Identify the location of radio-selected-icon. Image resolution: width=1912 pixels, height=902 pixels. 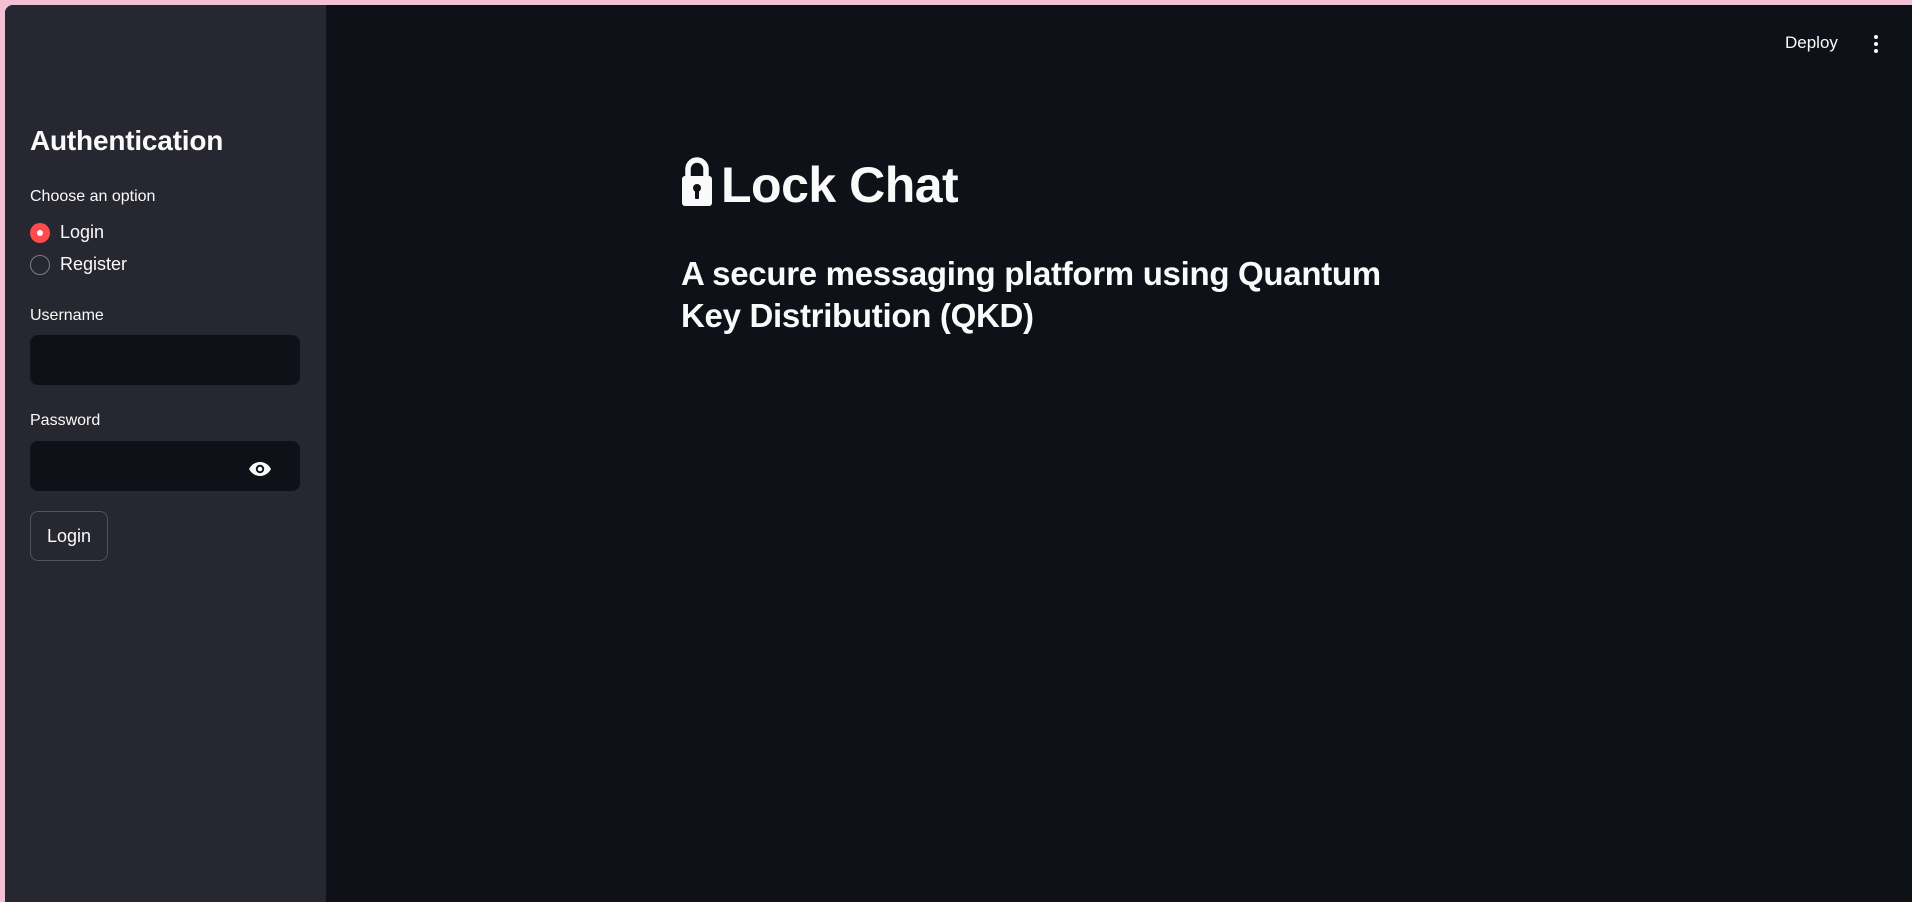
(40, 232).